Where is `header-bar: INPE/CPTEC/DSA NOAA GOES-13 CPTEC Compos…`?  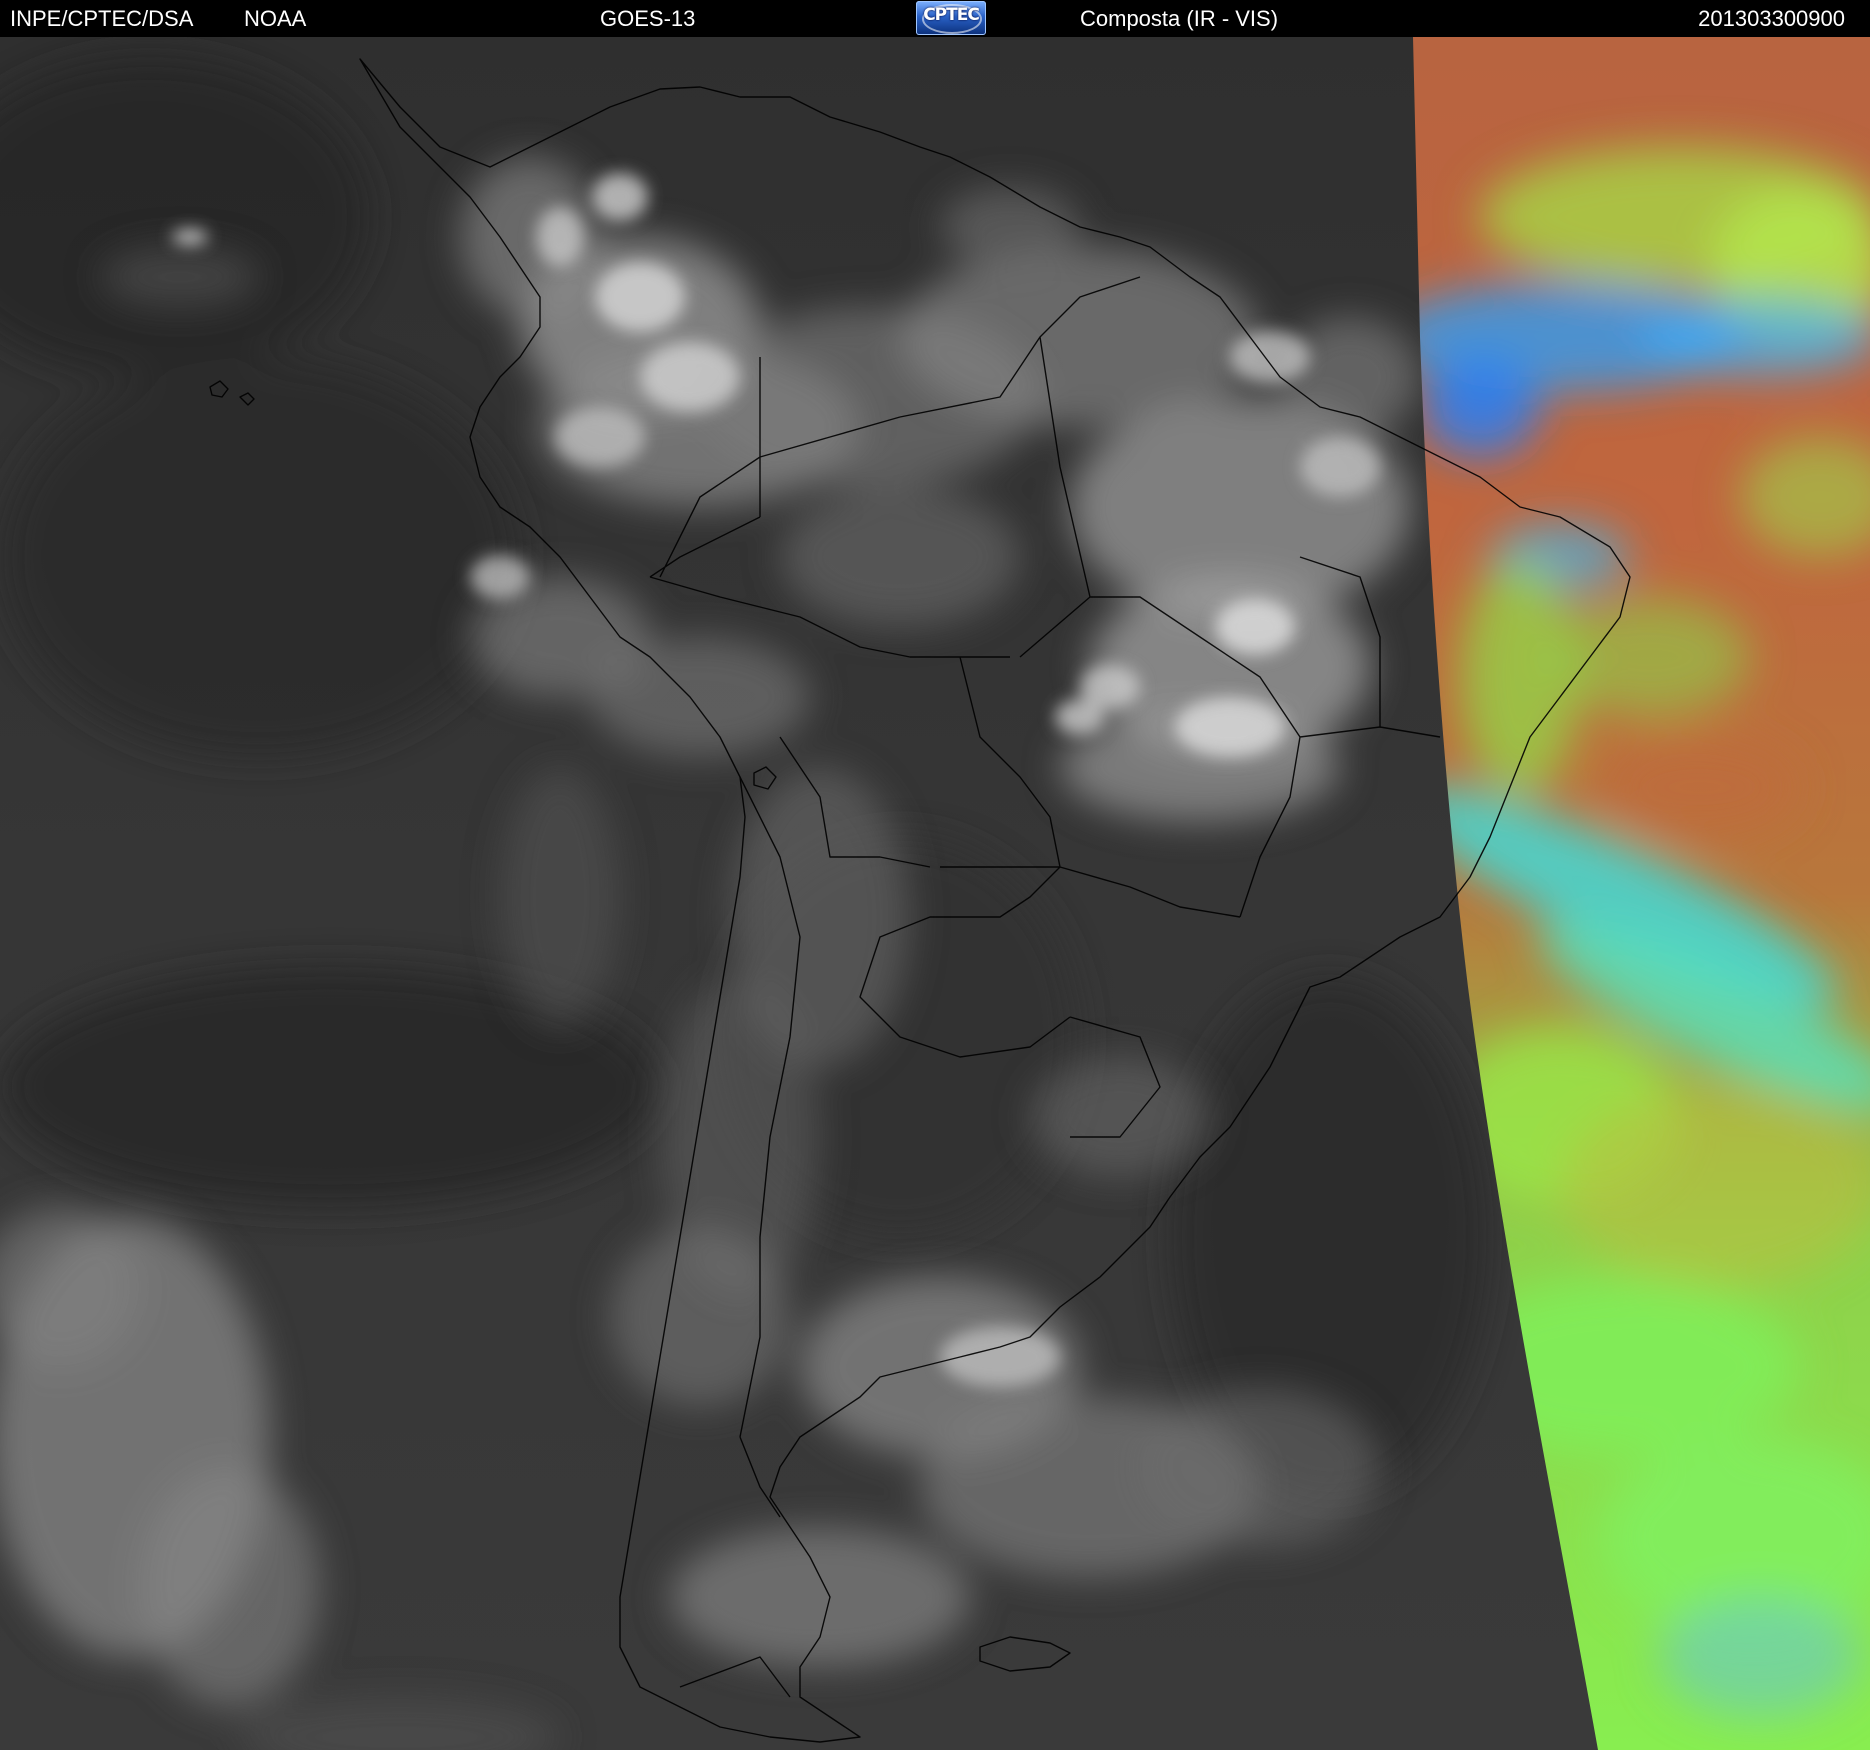
header-bar: INPE/CPTEC/DSA NOAA GOES-13 CPTEC Compos… is located at coordinates (935, 18).